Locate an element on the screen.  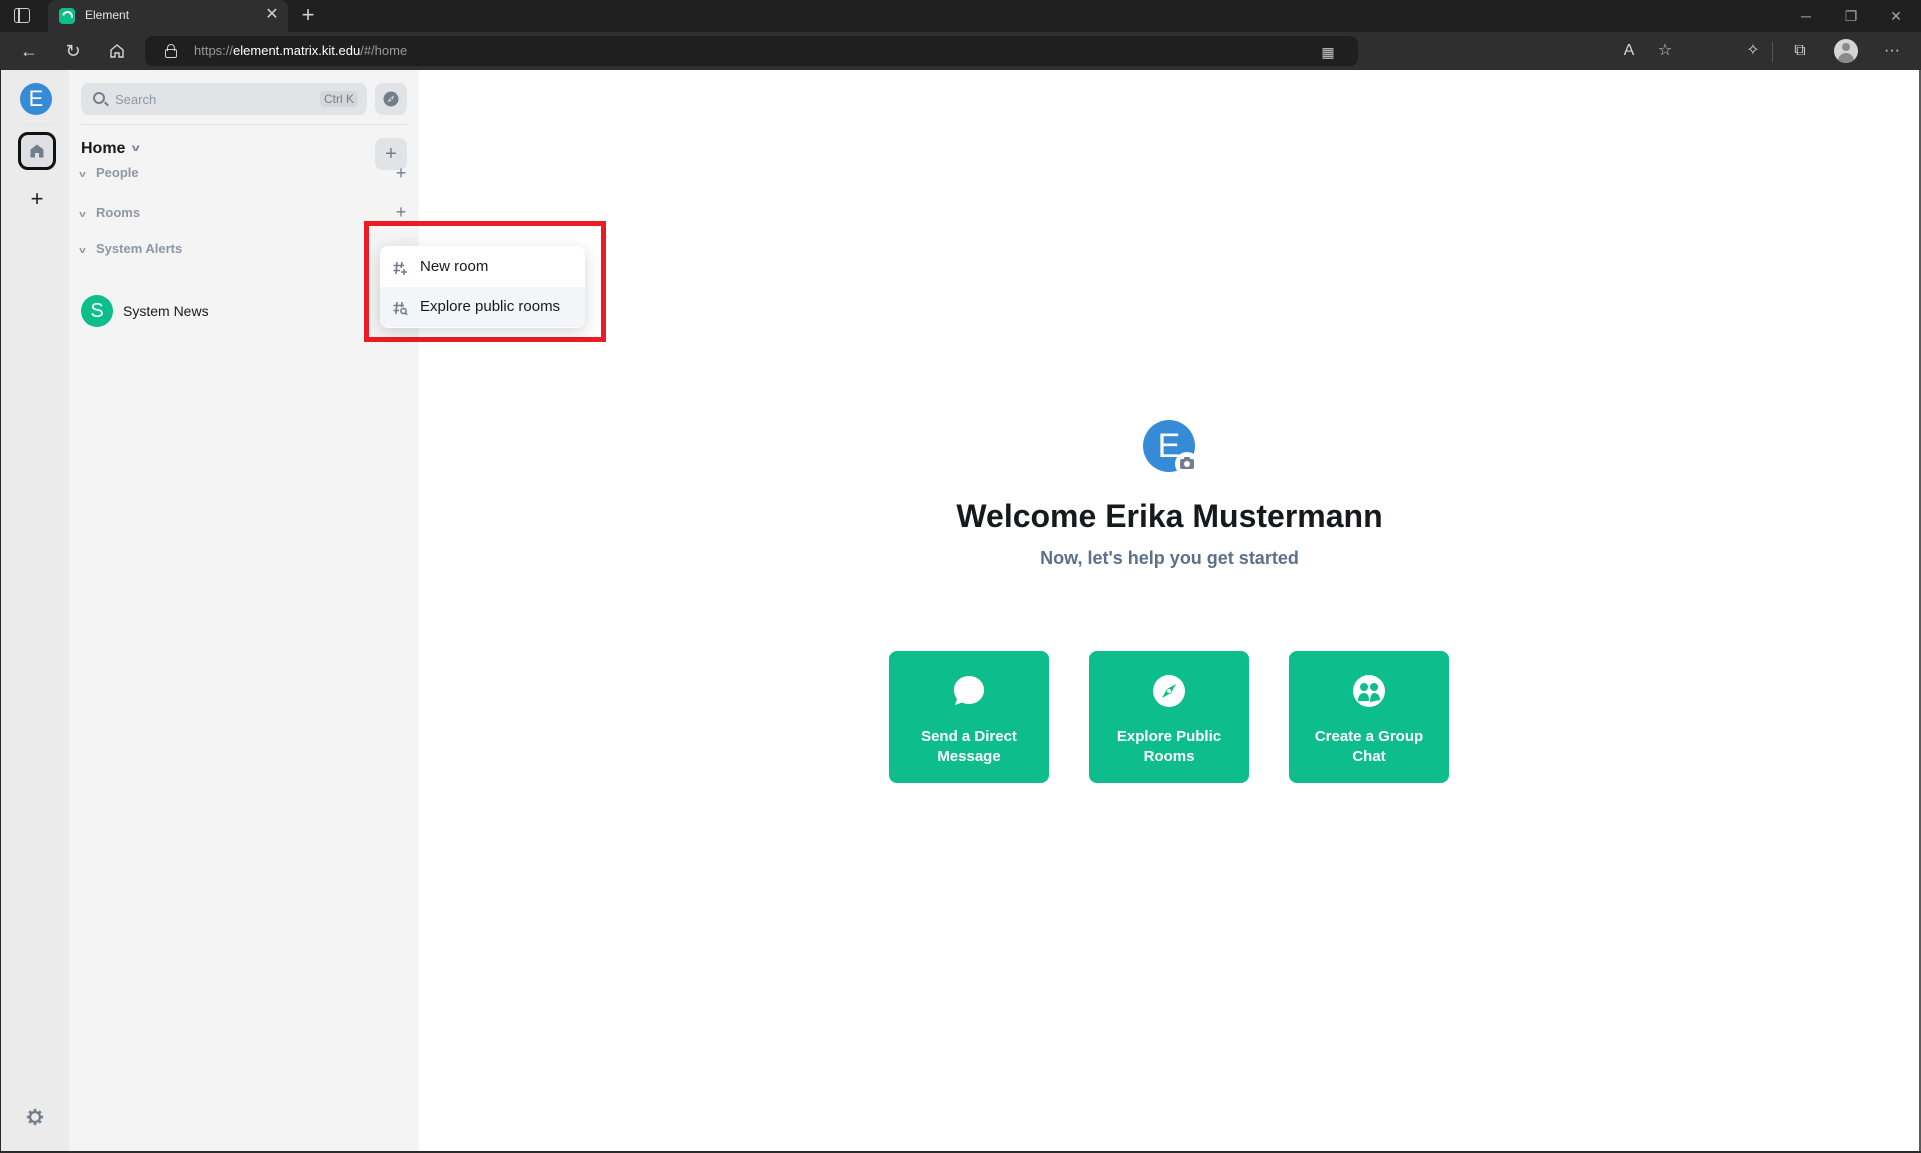
quick-settings-gear-icon is located at coordinates (35, 1117).